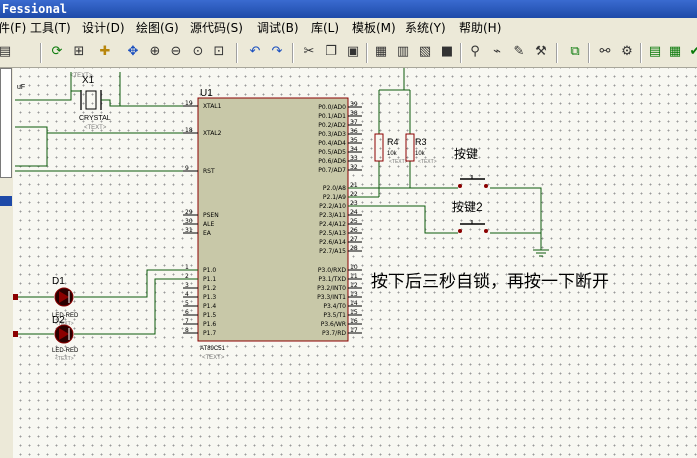  What do you see at coordinates (189, 103) in the screenshot?
I see `pin-number: 19` at bounding box center [189, 103].